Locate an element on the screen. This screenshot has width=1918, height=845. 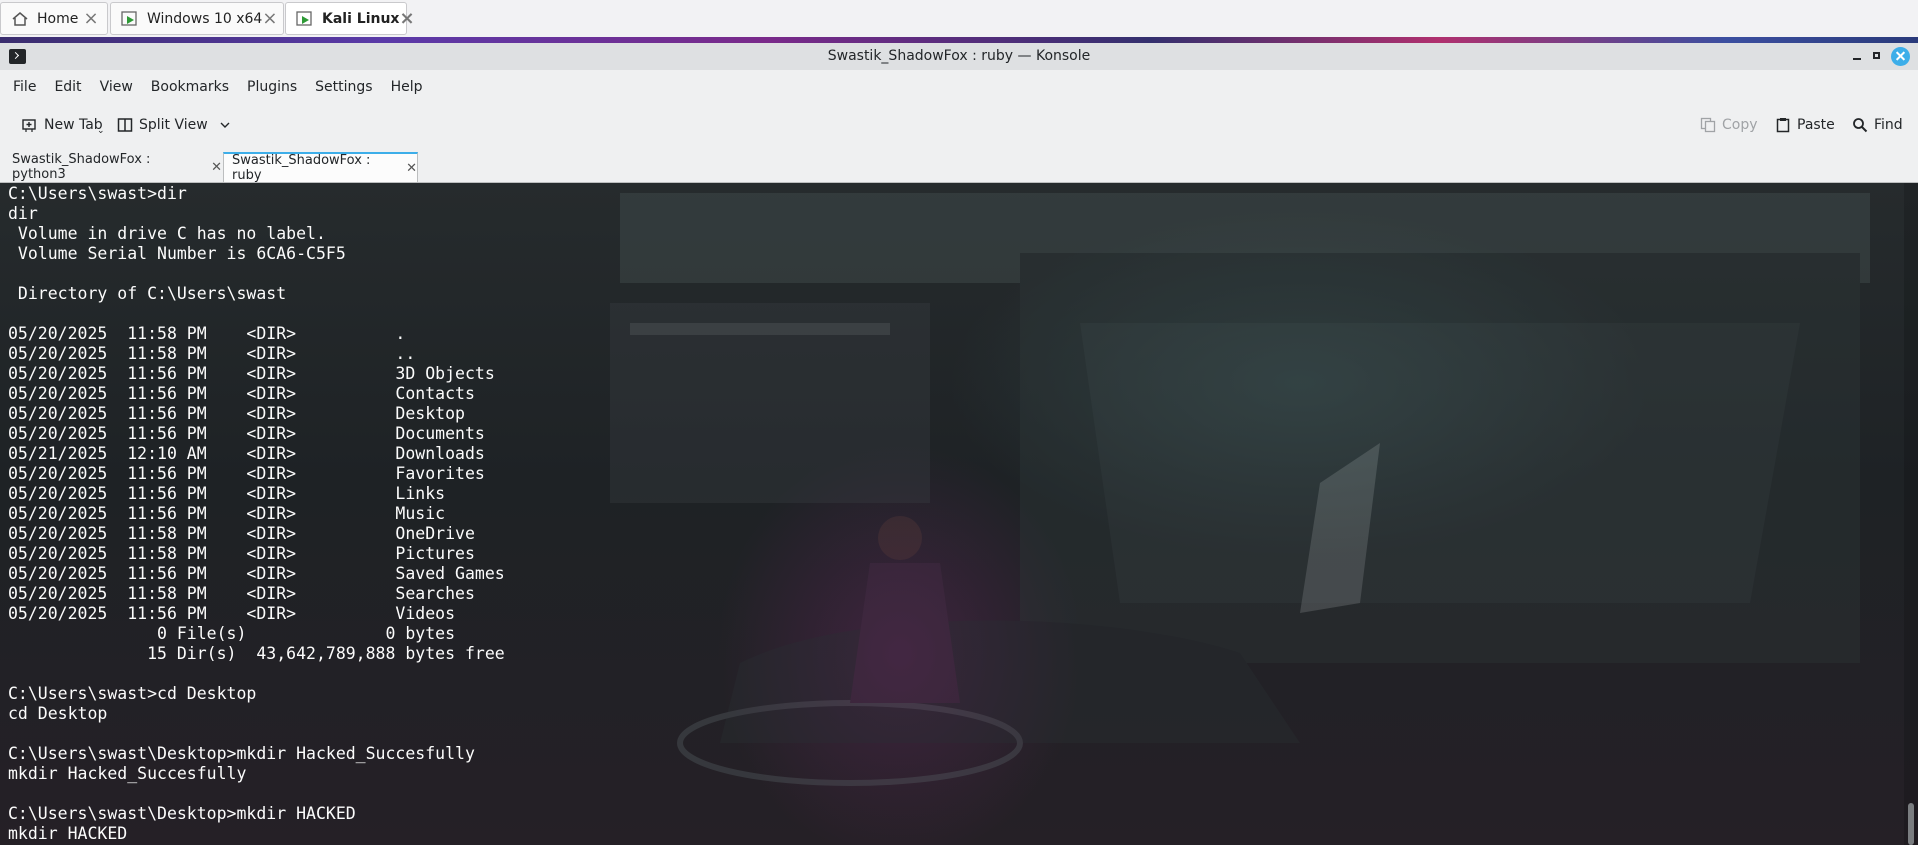
tab-label: Swastik_ShadowFox : python3 is located at coordinates (81, 167).